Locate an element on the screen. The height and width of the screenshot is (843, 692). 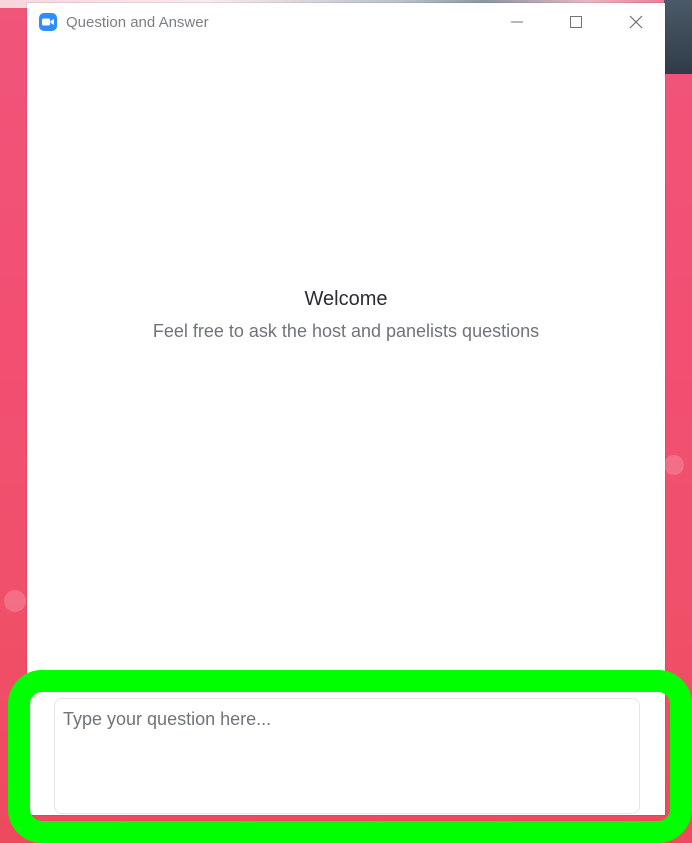
minimize-icon is located at coordinates (517, 22).